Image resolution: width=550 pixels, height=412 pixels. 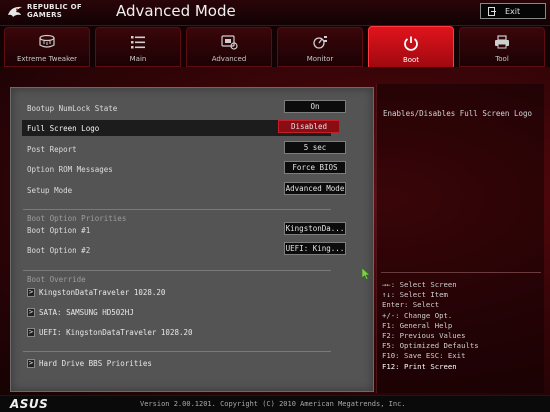 I want to click on hotkey-item: F12: Print Screen, so click(x=419, y=366).